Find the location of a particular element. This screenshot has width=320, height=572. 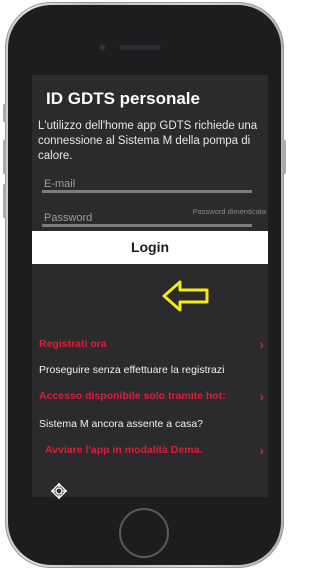

hotspot-access-item: Accesso disponibile solo tramite hot: › is located at coordinates (150, 396).